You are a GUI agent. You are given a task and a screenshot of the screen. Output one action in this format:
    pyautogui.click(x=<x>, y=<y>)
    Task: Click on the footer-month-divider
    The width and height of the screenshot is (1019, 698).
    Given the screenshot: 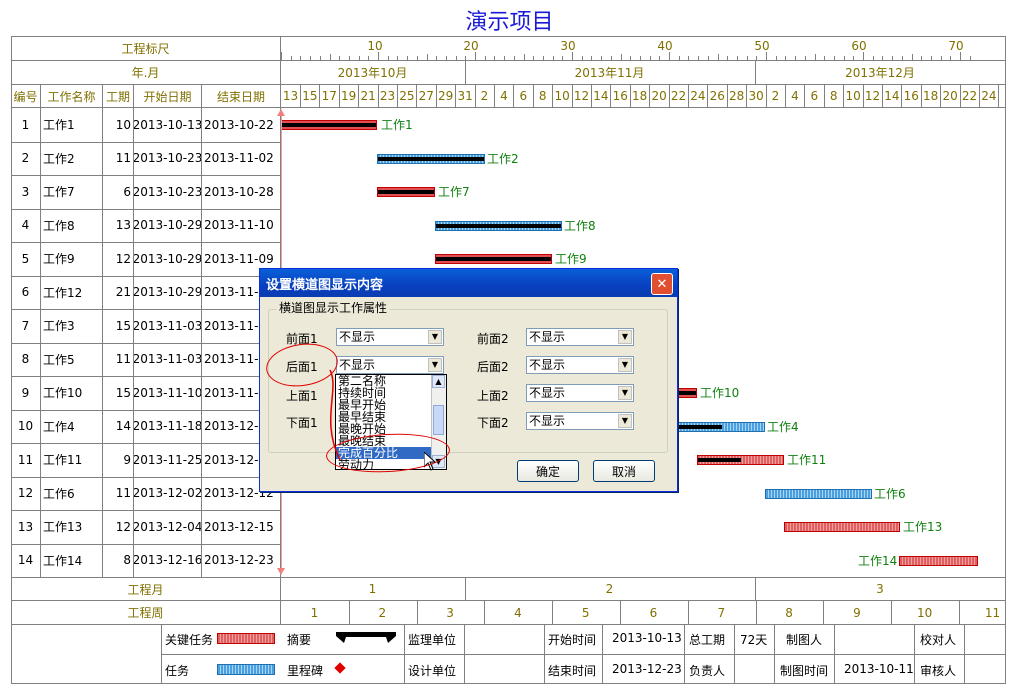 What is the action you would take?
    pyautogui.click(x=465, y=588)
    